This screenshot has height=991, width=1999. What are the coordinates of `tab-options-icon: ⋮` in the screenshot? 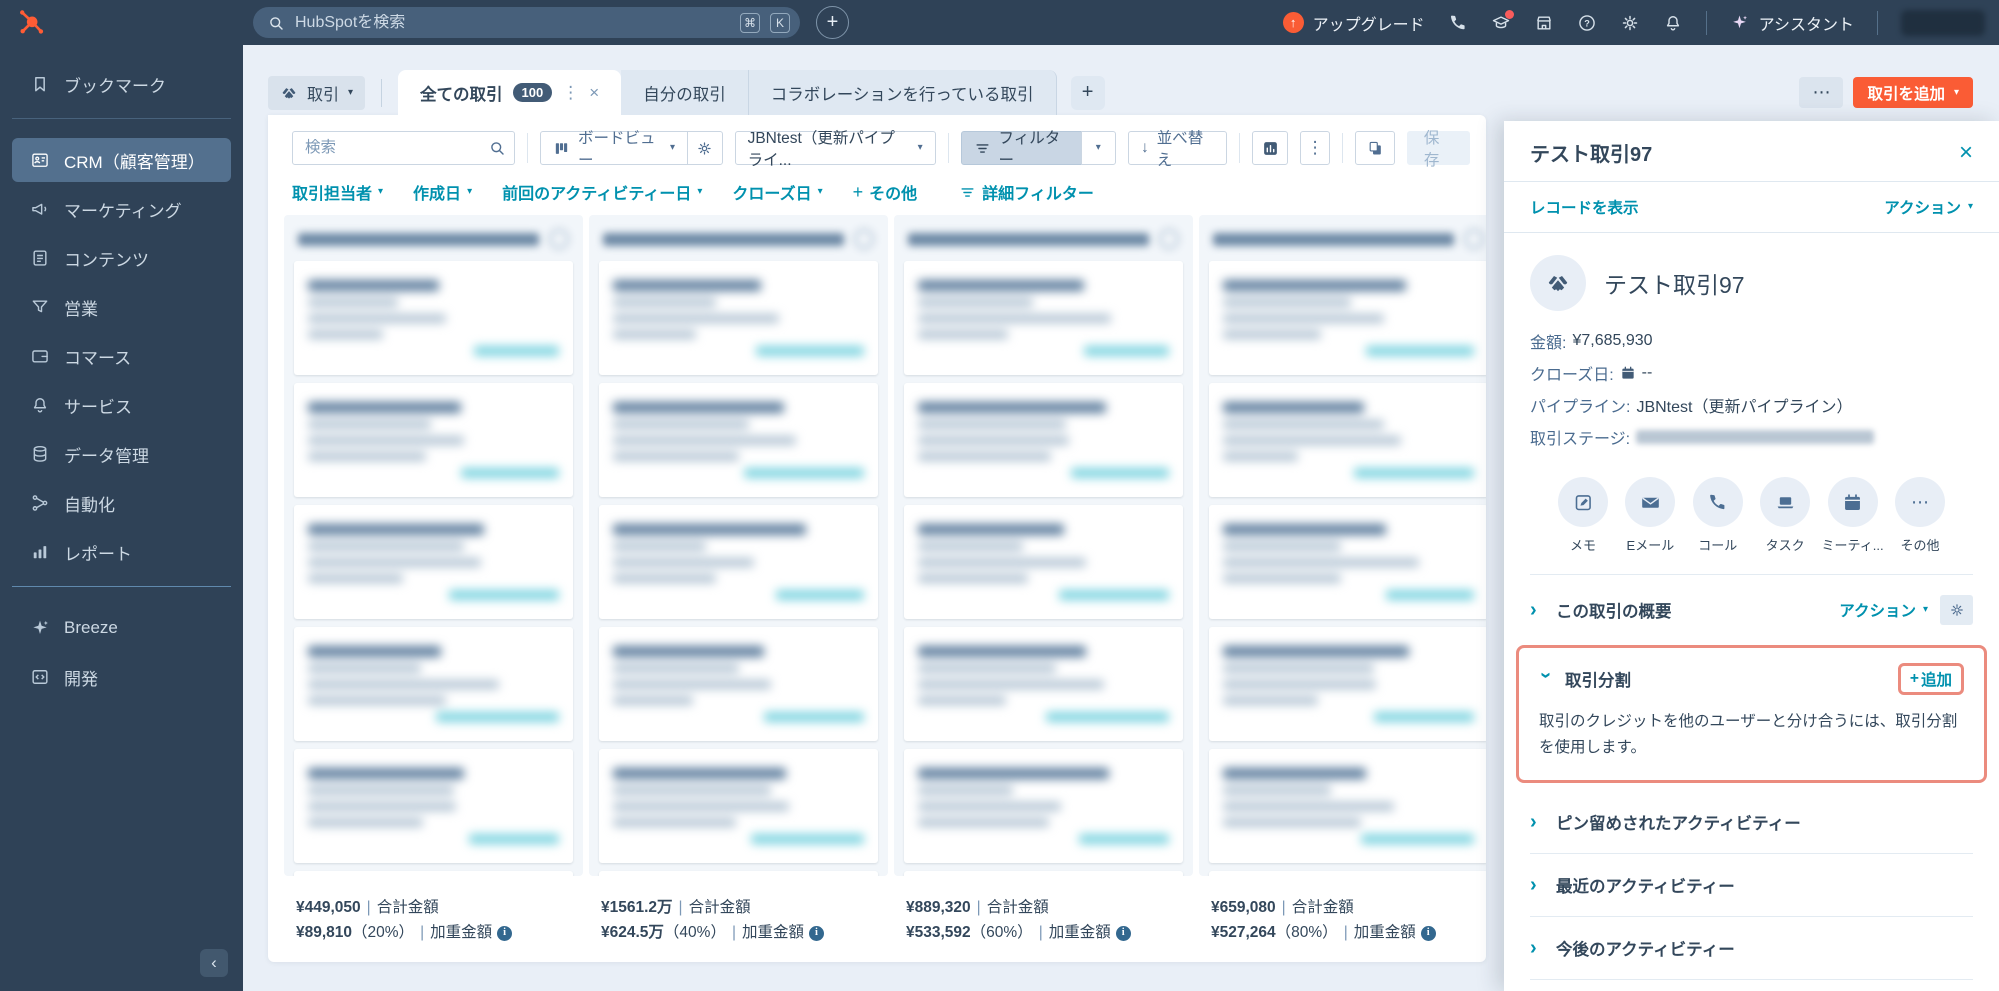 It's located at (570, 93).